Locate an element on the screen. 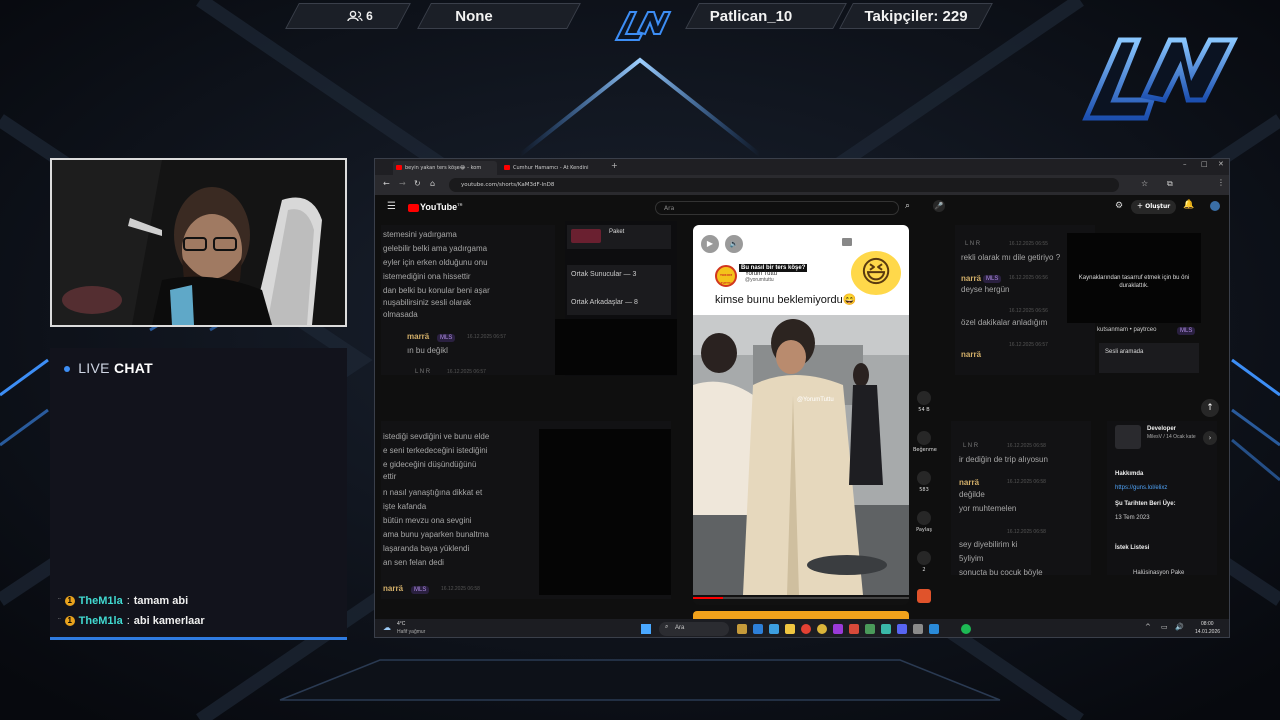  home-icon: ⌂ is located at coordinates (432, 183).